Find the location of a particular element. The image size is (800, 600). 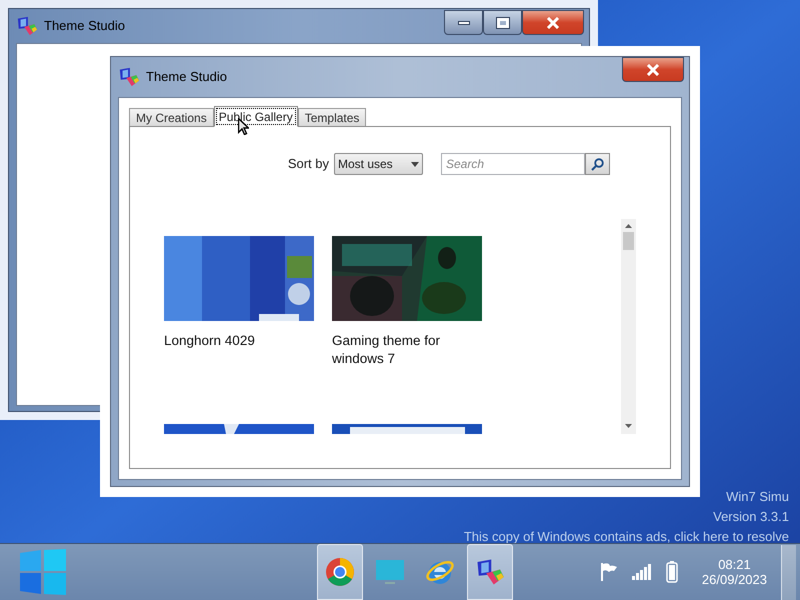

search-icon is located at coordinates (597, 164).